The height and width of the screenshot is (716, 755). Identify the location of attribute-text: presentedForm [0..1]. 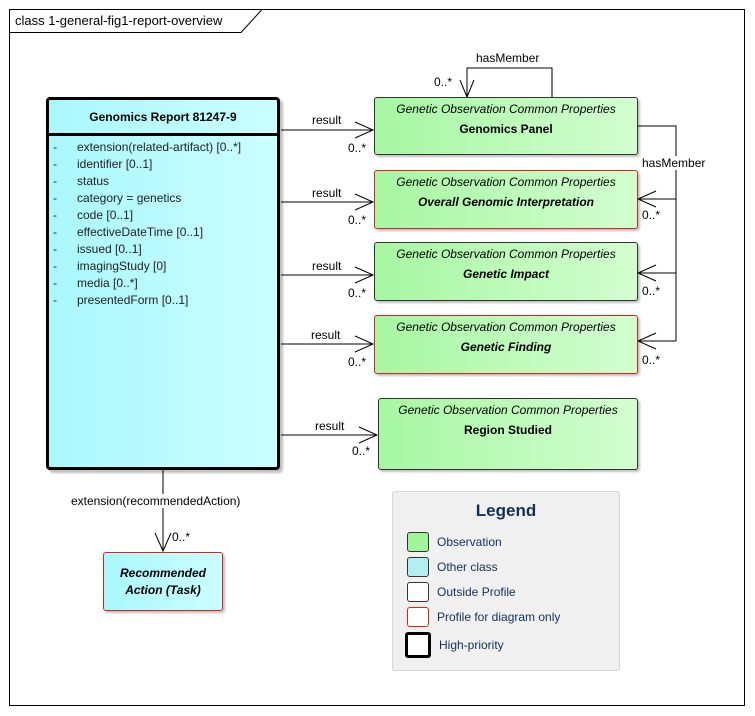
(133, 300).